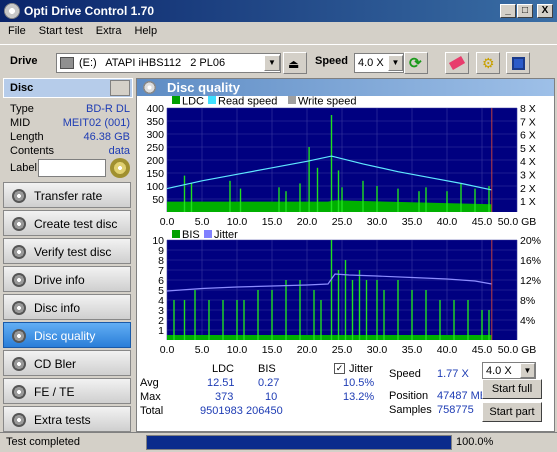 The height and width of the screenshot is (452, 557). I want to click on nav-create-test-disc-button: Create test disc, so click(67, 223).